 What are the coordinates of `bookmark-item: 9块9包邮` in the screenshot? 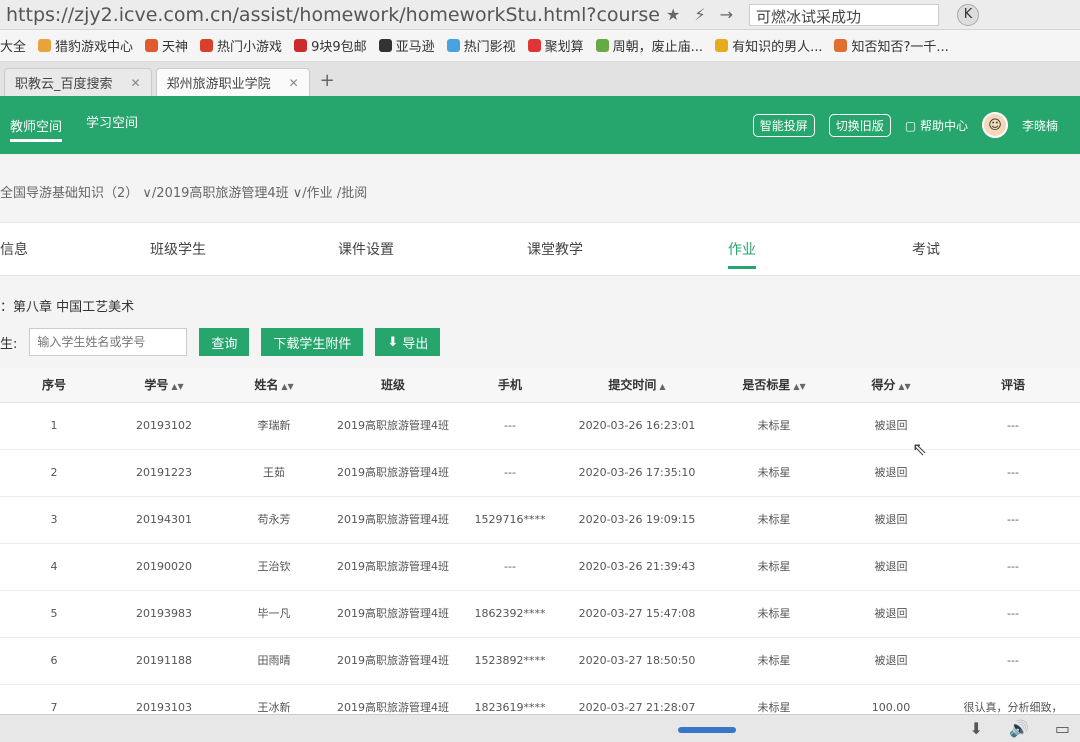 It's located at (330, 45).